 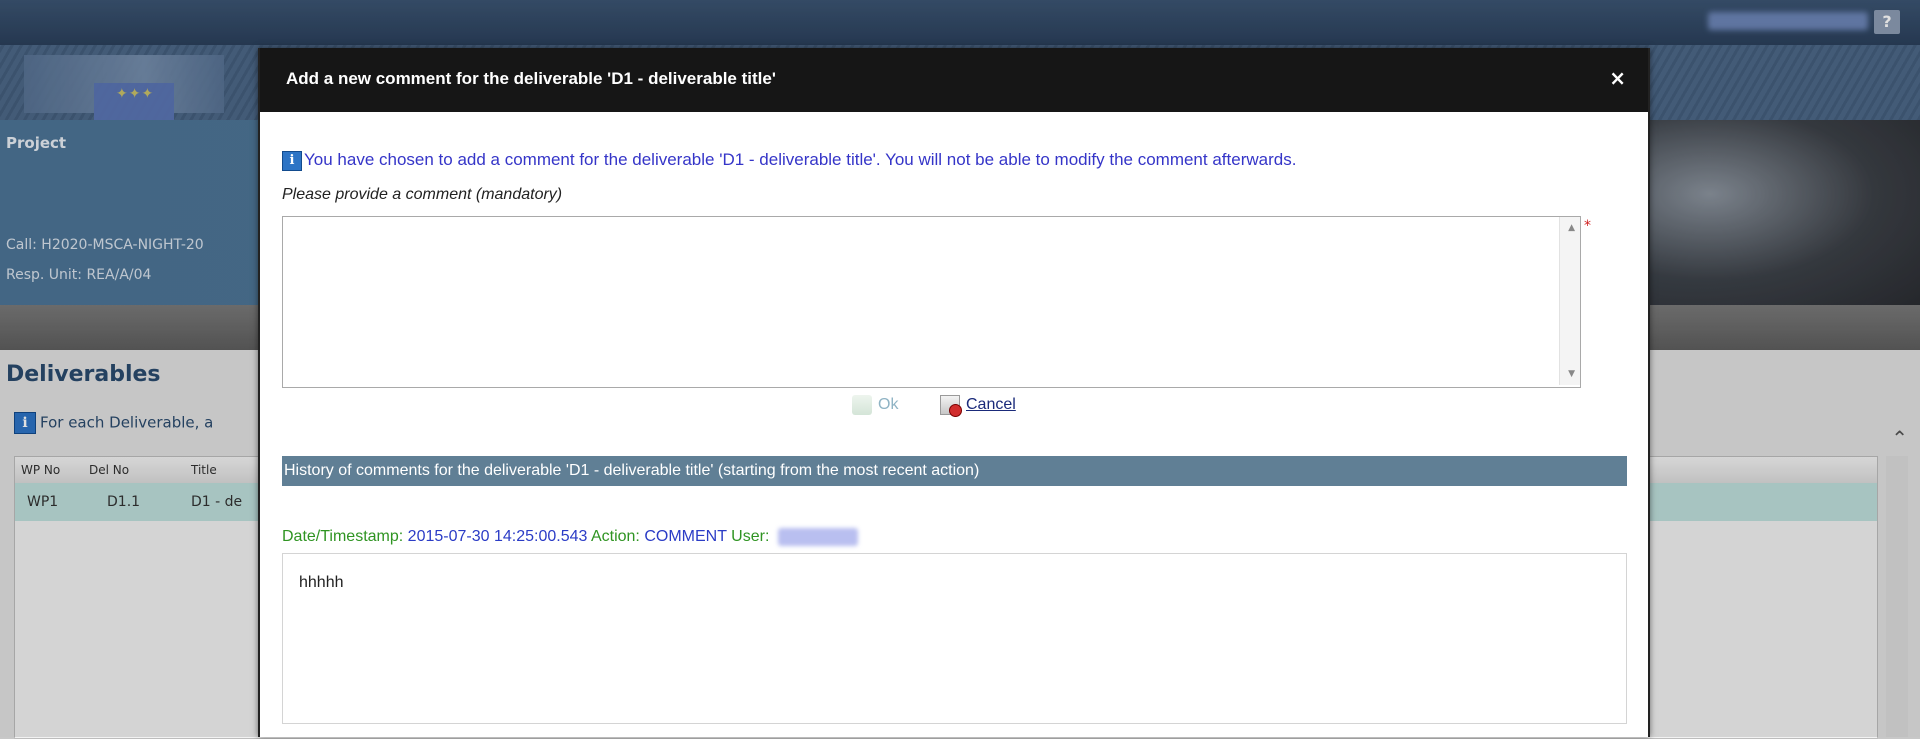 I want to click on required-marker: *, so click(x=1587, y=226).